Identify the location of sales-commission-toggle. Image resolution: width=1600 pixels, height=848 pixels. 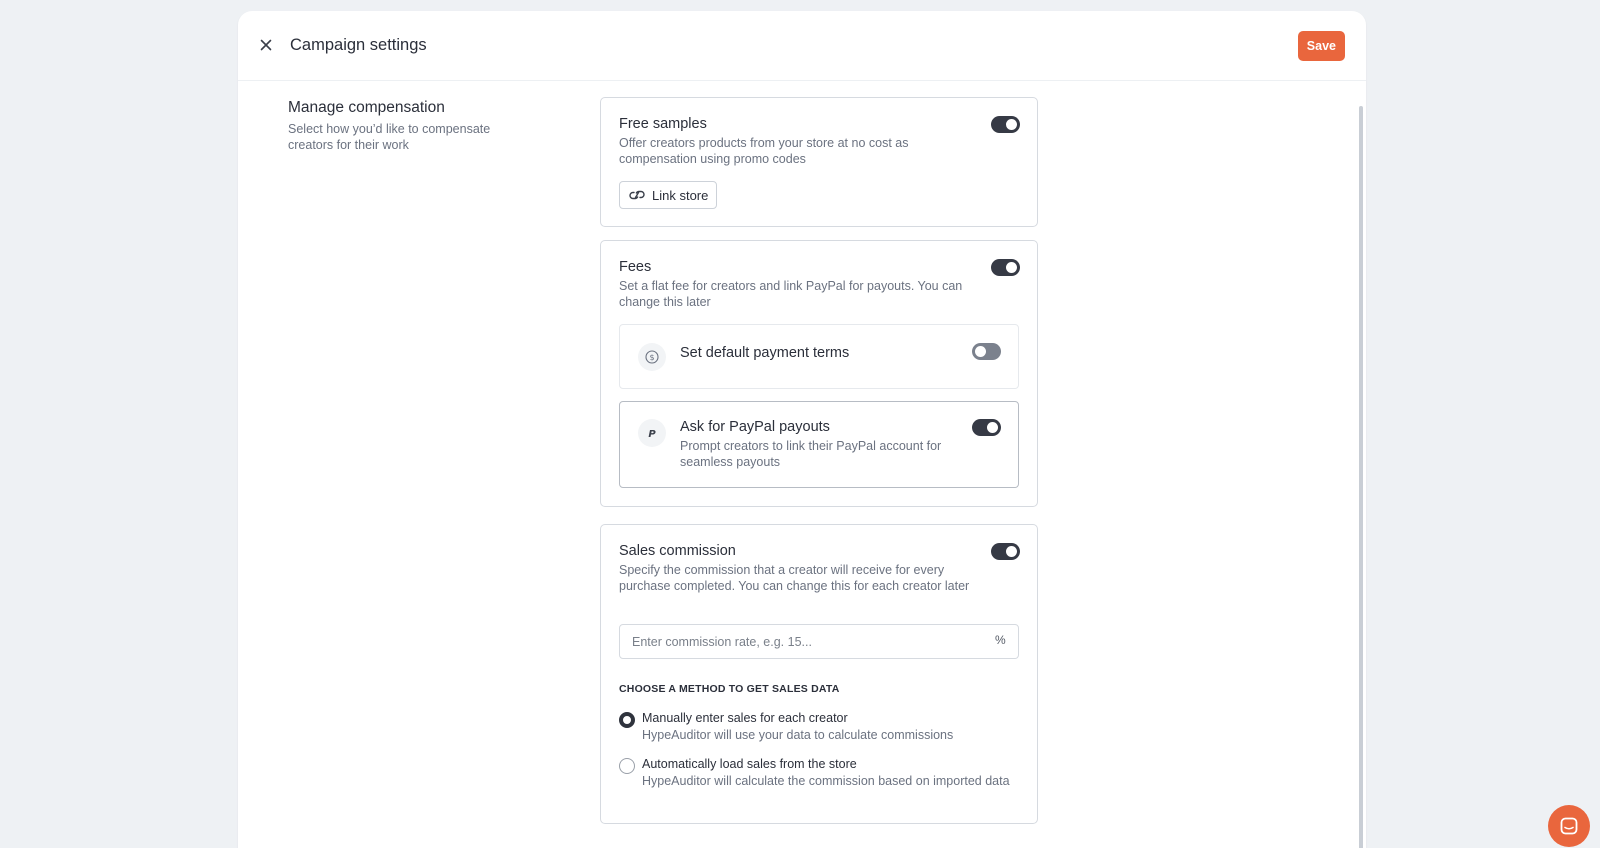
(1005, 551).